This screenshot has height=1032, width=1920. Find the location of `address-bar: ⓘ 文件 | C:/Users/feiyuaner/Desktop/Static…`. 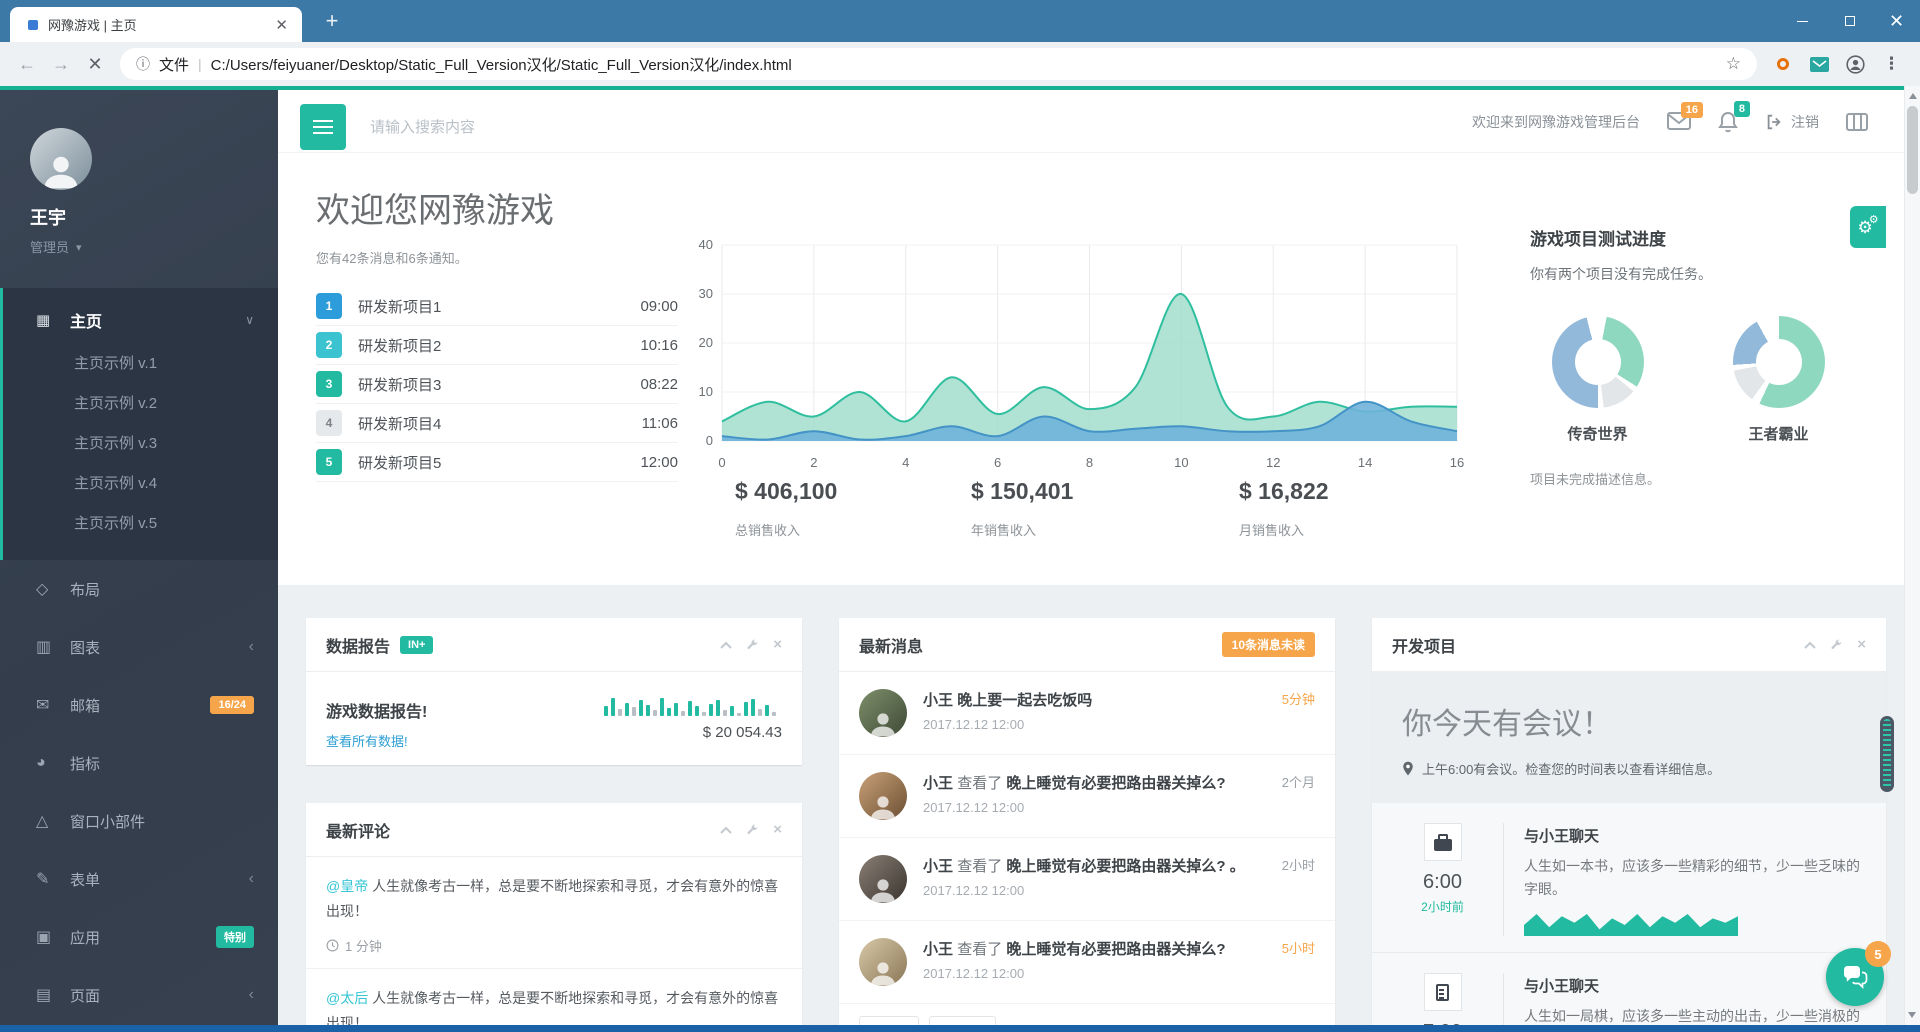

address-bar: ⓘ 文件 | C:/Users/feiyuaner/Desktop/Static… is located at coordinates (938, 64).